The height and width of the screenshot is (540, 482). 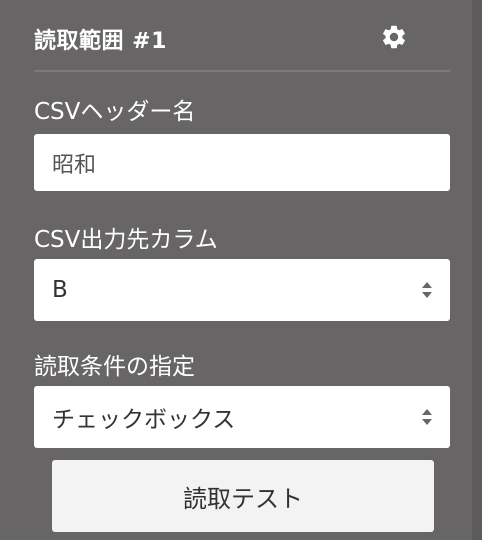 I want to click on read-test-button: 読取テスト, so click(x=243, y=496).